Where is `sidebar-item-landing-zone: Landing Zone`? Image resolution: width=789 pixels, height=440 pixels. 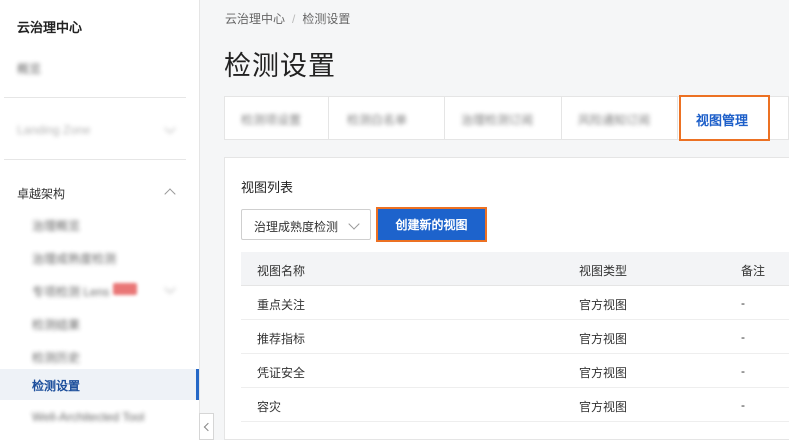 sidebar-item-landing-zone: Landing Zone is located at coordinates (53, 130).